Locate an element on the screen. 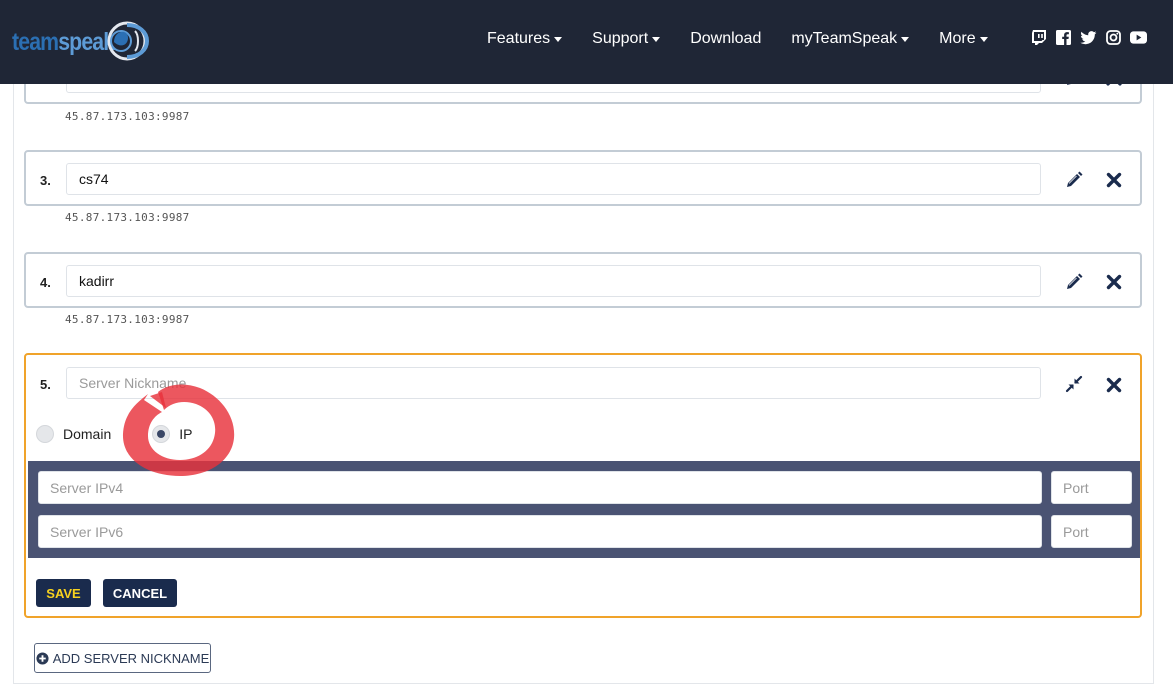  nav-features-label: Features is located at coordinates (519, 38).